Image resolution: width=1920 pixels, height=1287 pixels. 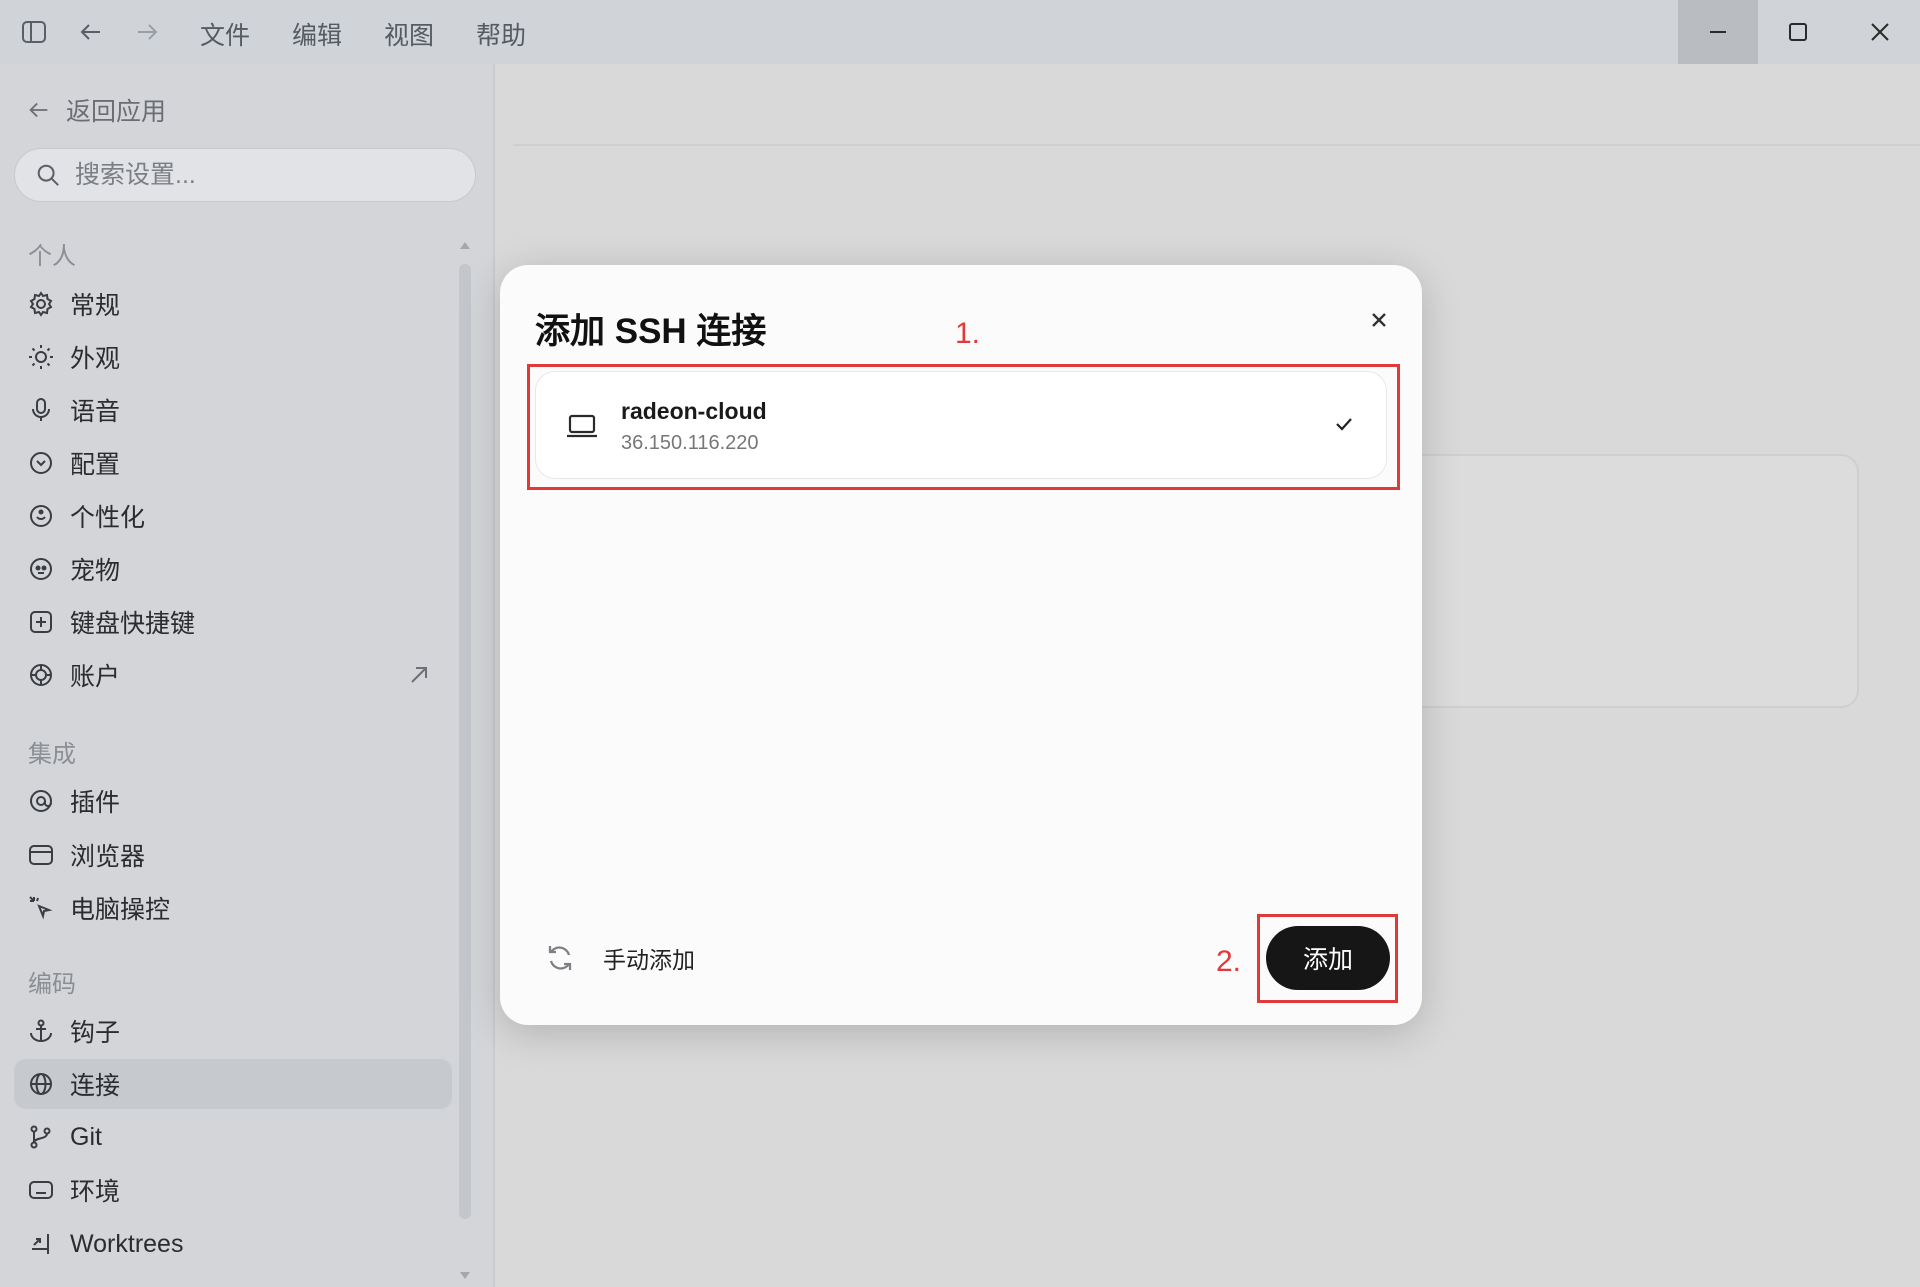 I want to click on sidebar-item-label: 插件, so click(x=95, y=803).